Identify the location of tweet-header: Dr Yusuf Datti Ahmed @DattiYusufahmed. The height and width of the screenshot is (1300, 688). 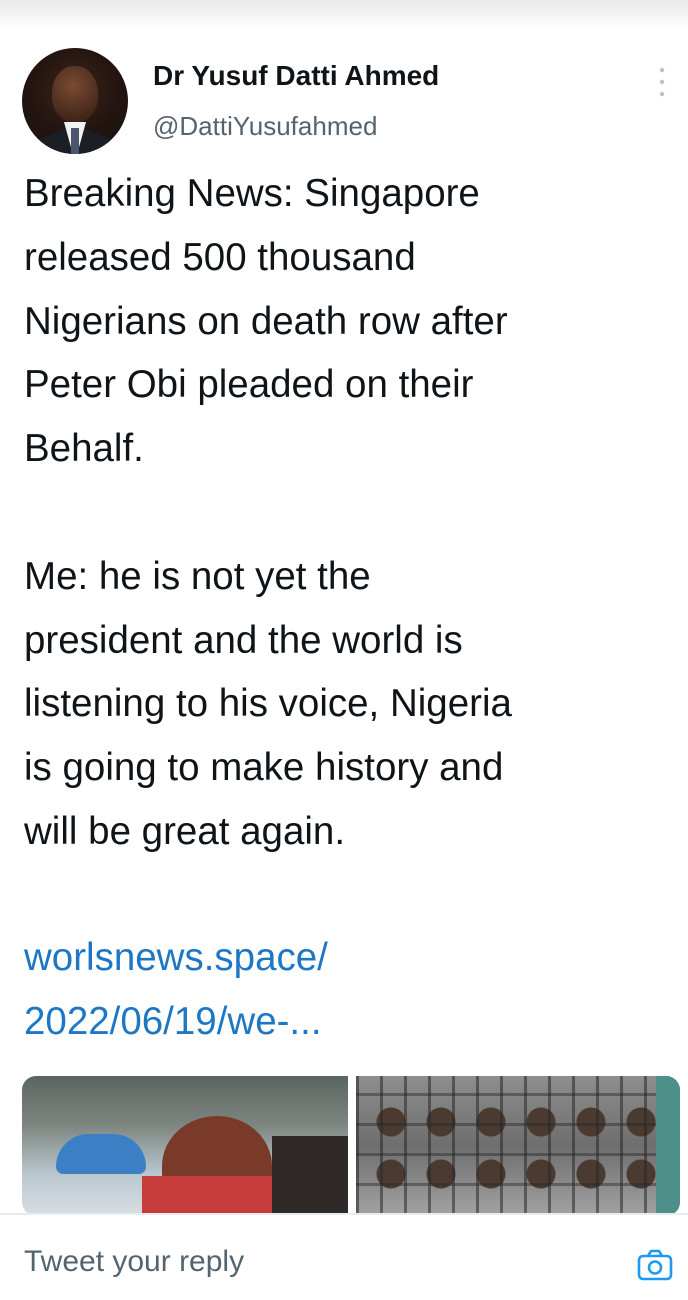
(344, 97).